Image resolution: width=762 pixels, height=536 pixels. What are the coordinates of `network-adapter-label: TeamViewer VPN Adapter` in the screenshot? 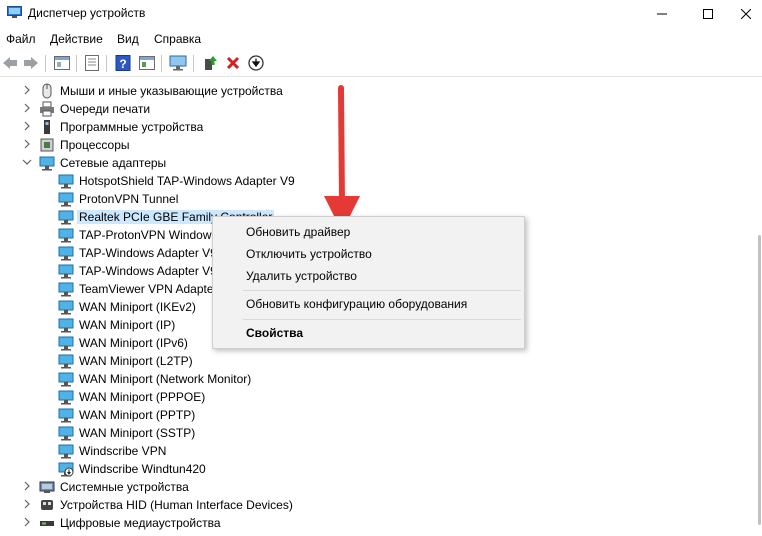 It's located at (148, 289).